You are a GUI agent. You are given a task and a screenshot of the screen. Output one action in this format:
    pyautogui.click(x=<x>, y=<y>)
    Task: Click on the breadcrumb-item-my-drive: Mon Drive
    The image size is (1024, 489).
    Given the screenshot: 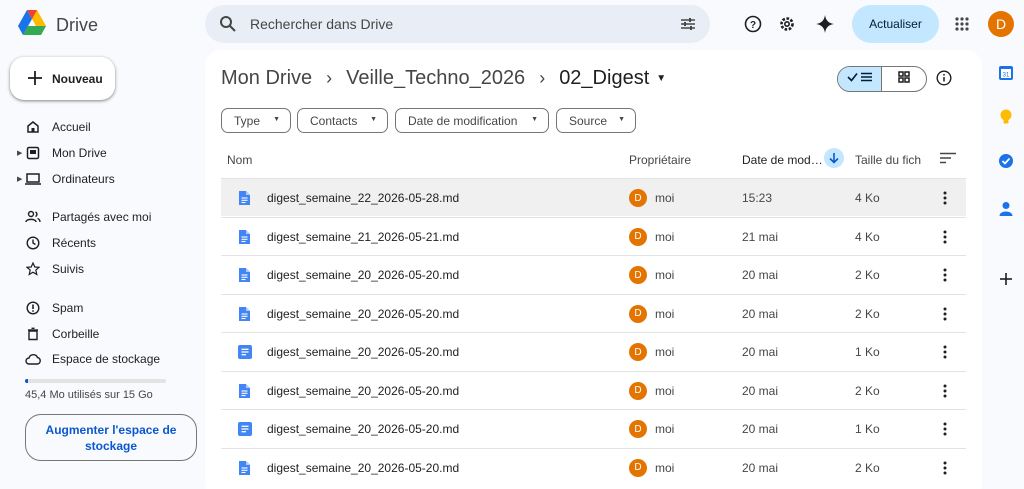 What is the action you would take?
    pyautogui.click(x=266, y=78)
    